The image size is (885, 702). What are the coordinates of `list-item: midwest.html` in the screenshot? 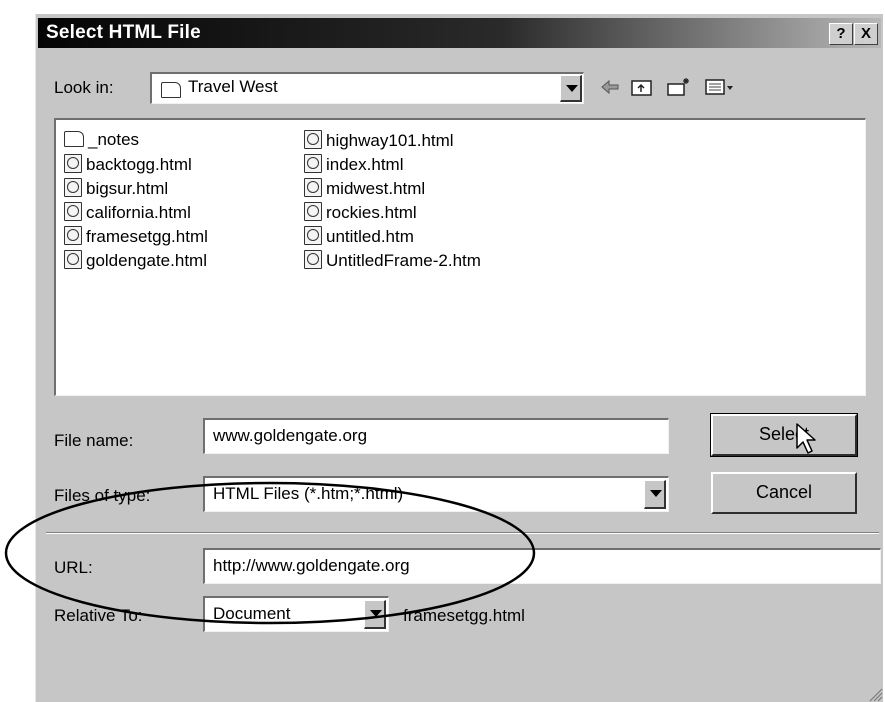 It's located at (364, 189).